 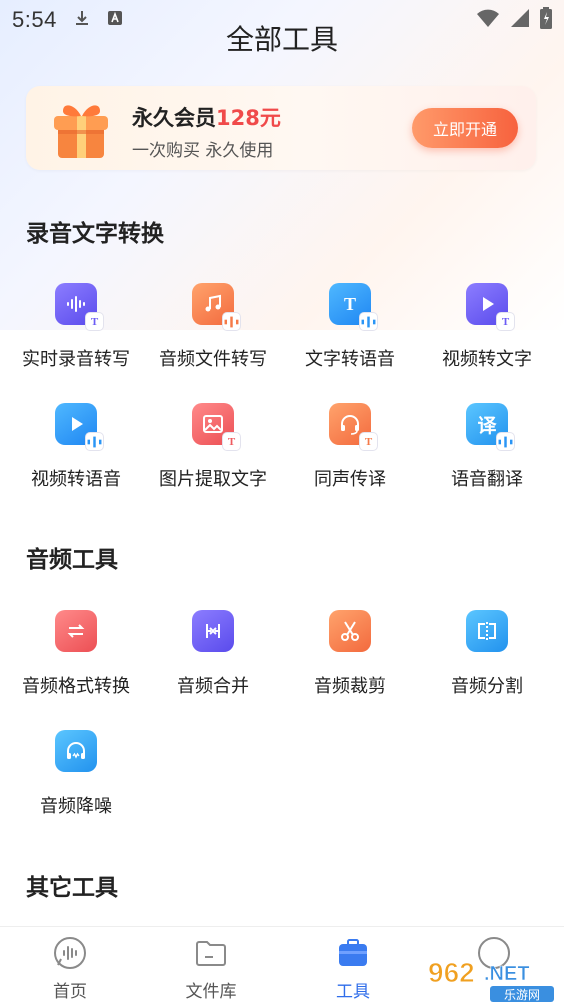 What do you see at coordinates (465, 128) in the screenshot?
I see `activate-now-button: 立即开通` at bounding box center [465, 128].